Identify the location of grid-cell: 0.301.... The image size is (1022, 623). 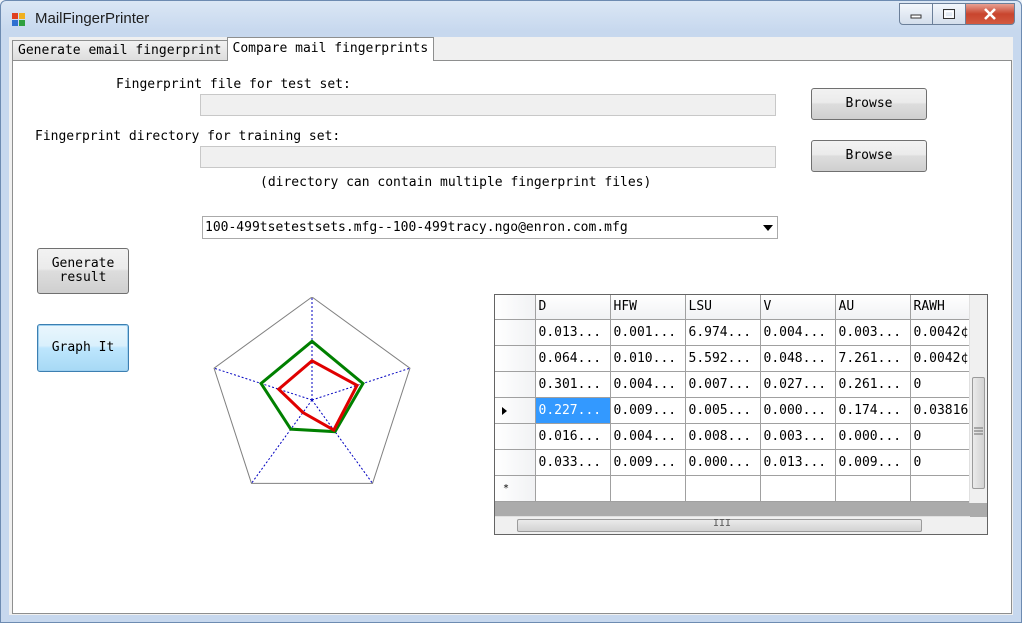
(573, 384).